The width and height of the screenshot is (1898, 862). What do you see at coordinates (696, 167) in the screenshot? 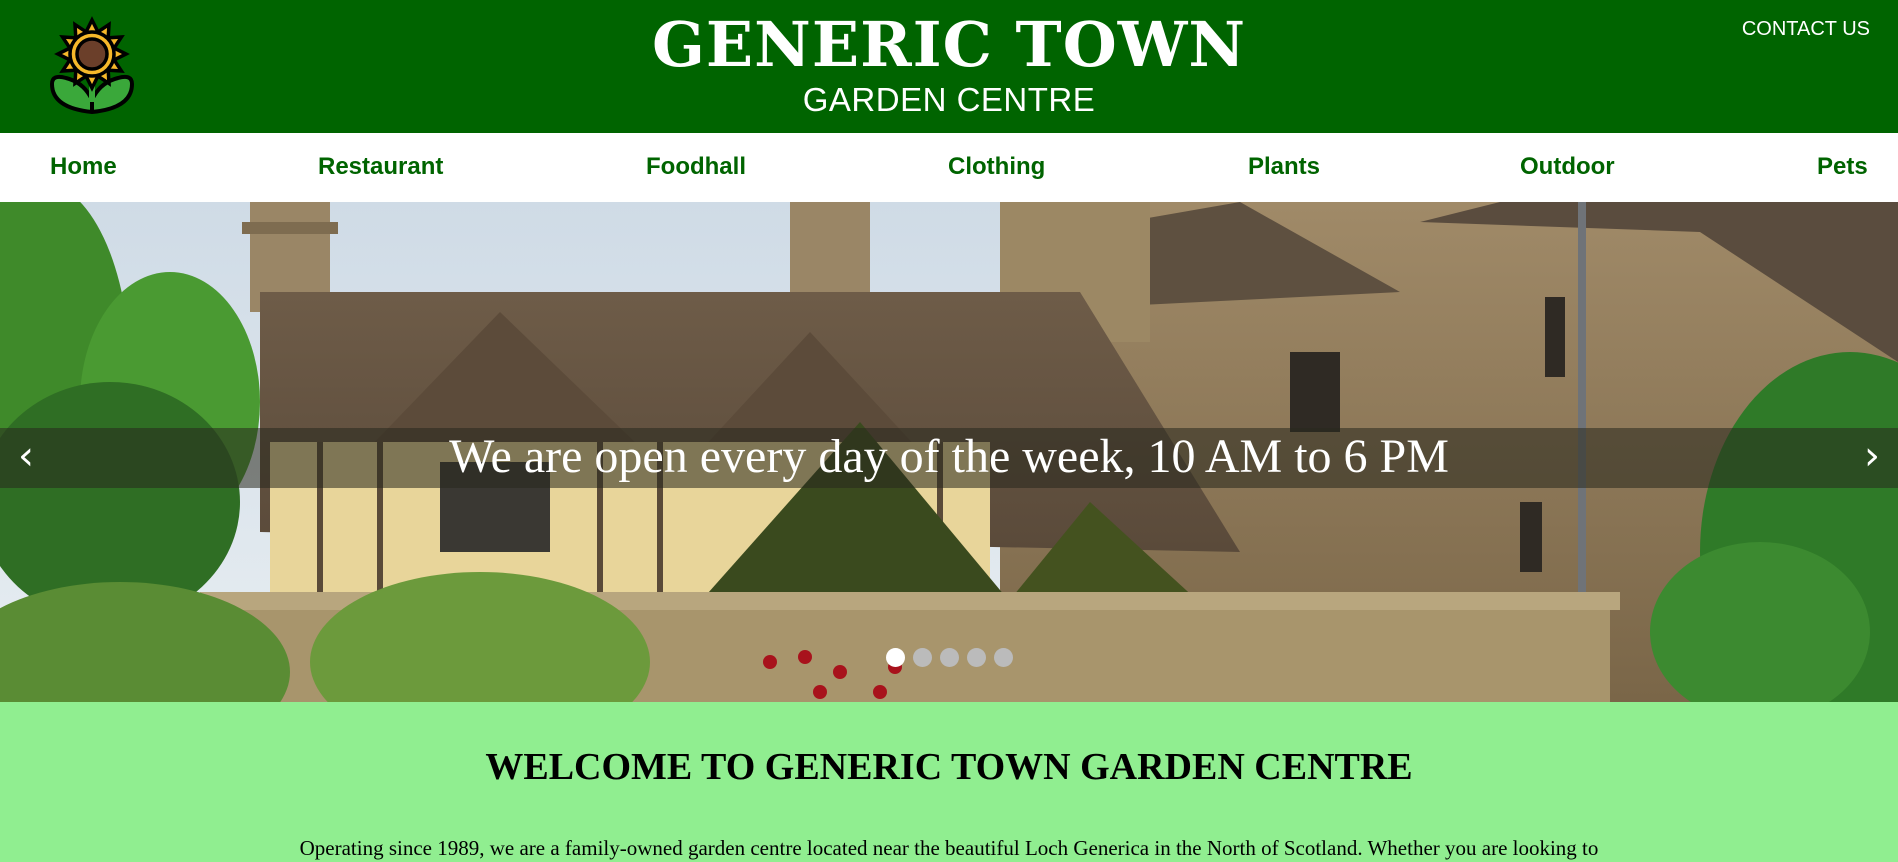
I see `nav-item-foodhall: Foodhall` at bounding box center [696, 167].